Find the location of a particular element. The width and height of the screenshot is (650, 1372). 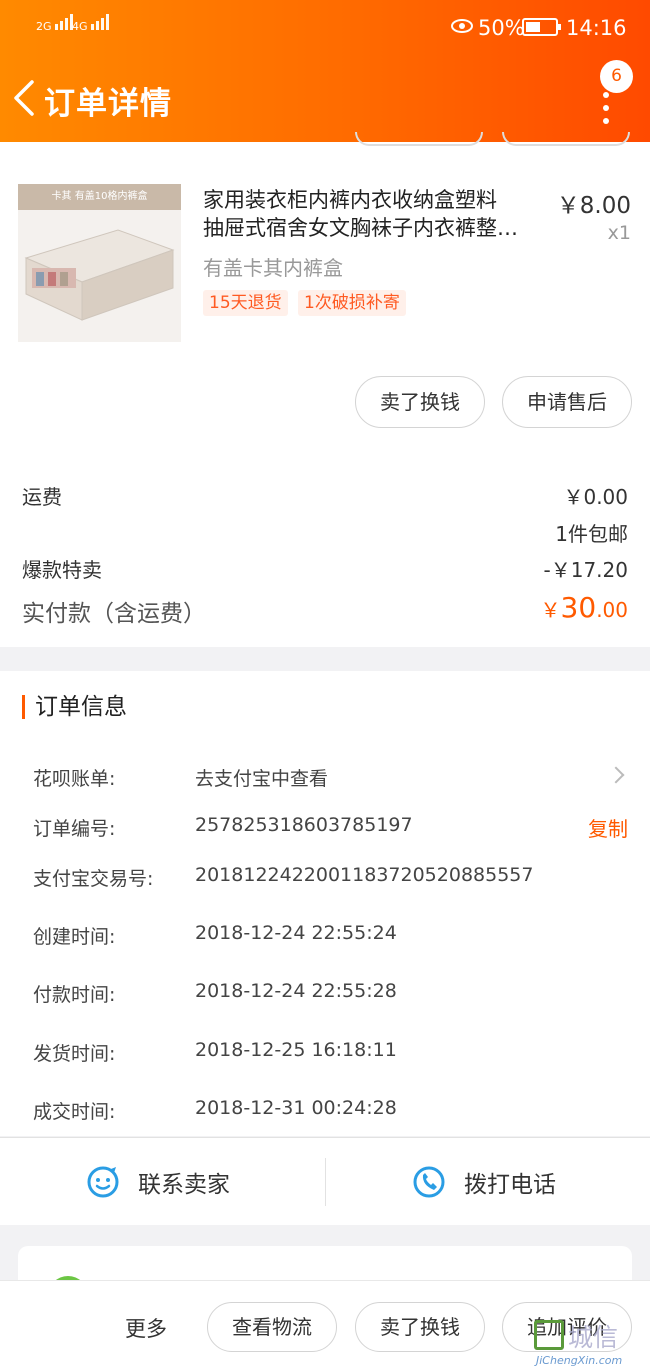

after-sales-button: 申请售后 is located at coordinates (567, 402).